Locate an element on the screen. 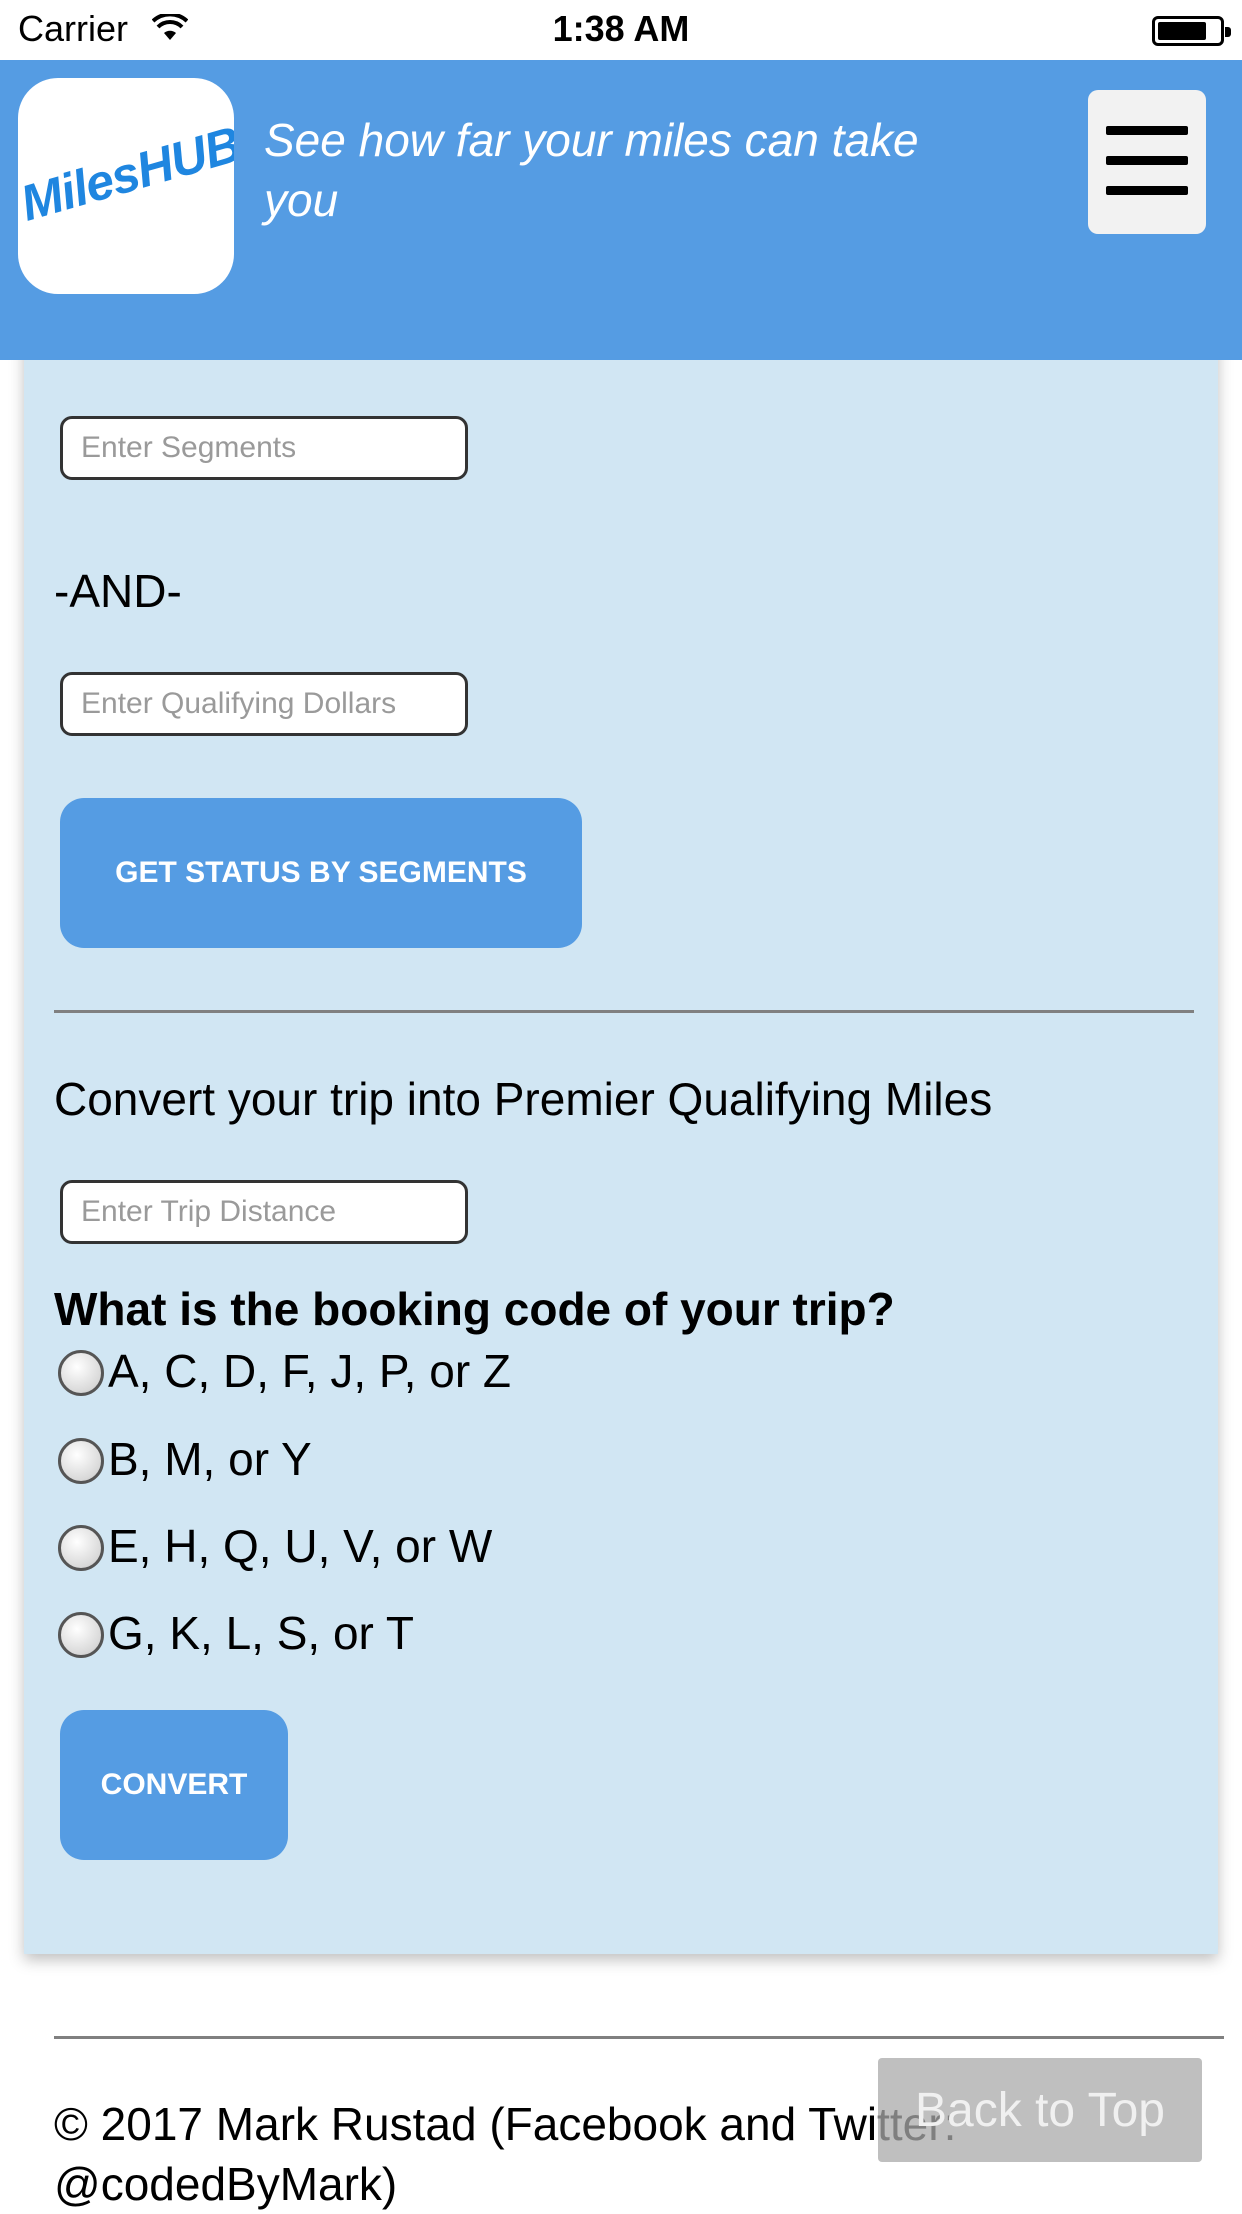 This screenshot has width=1242, height=2214. logo-text: MilesHUB is located at coordinates (126, 173).